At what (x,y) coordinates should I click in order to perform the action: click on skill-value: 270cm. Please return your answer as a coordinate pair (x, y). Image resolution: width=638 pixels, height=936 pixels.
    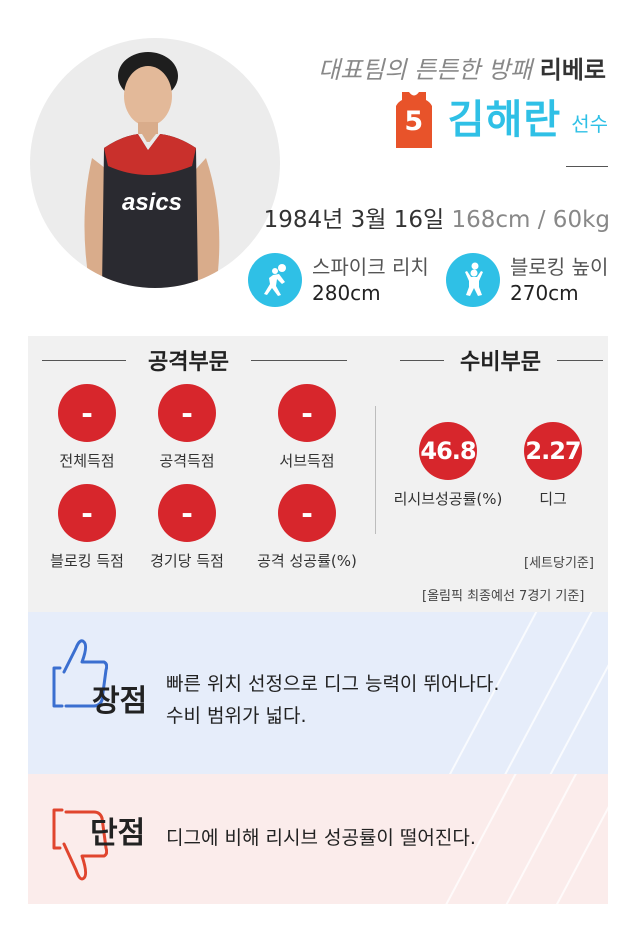
    Looking at the image, I should click on (544, 293).